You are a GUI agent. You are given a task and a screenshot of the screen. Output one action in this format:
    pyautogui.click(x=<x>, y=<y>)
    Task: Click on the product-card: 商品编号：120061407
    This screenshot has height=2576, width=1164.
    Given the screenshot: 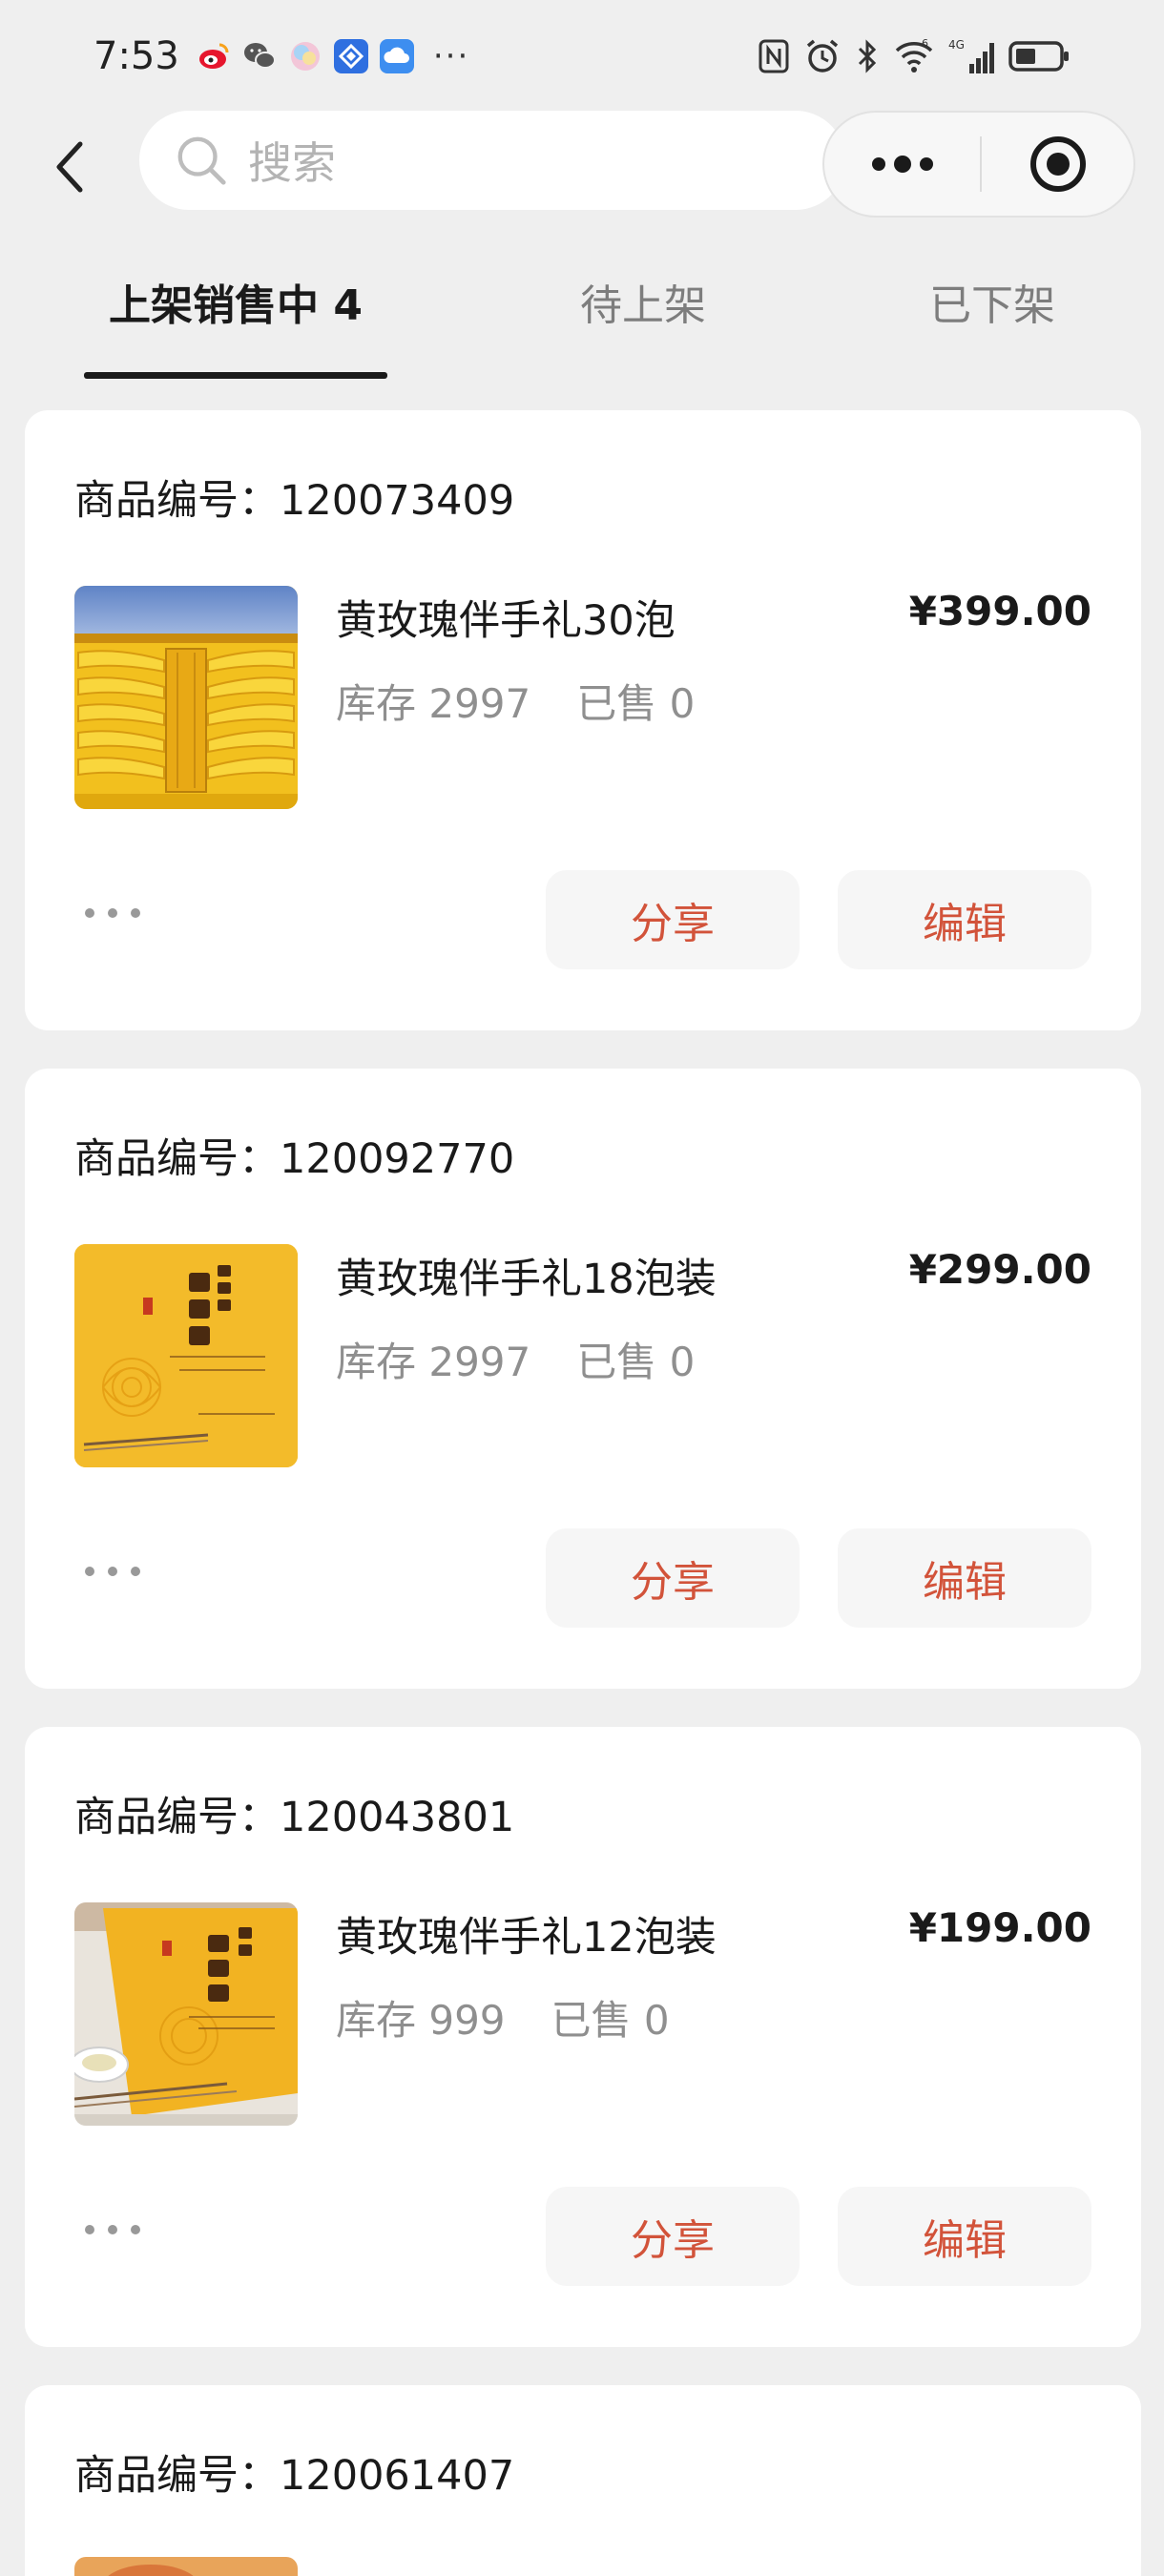 What is the action you would take?
    pyautogui.click(x=583, y=2480)
    